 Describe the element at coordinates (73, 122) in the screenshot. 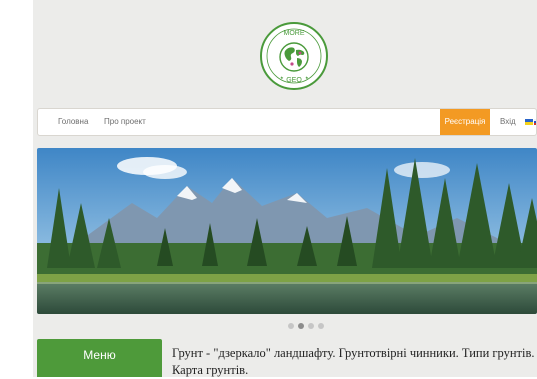

I see `nav-item-home: Головна` at that location.